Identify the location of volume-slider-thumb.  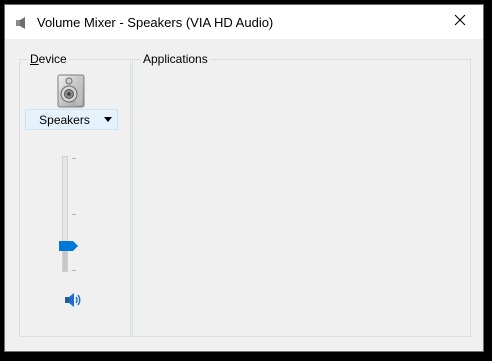
(69, 244).